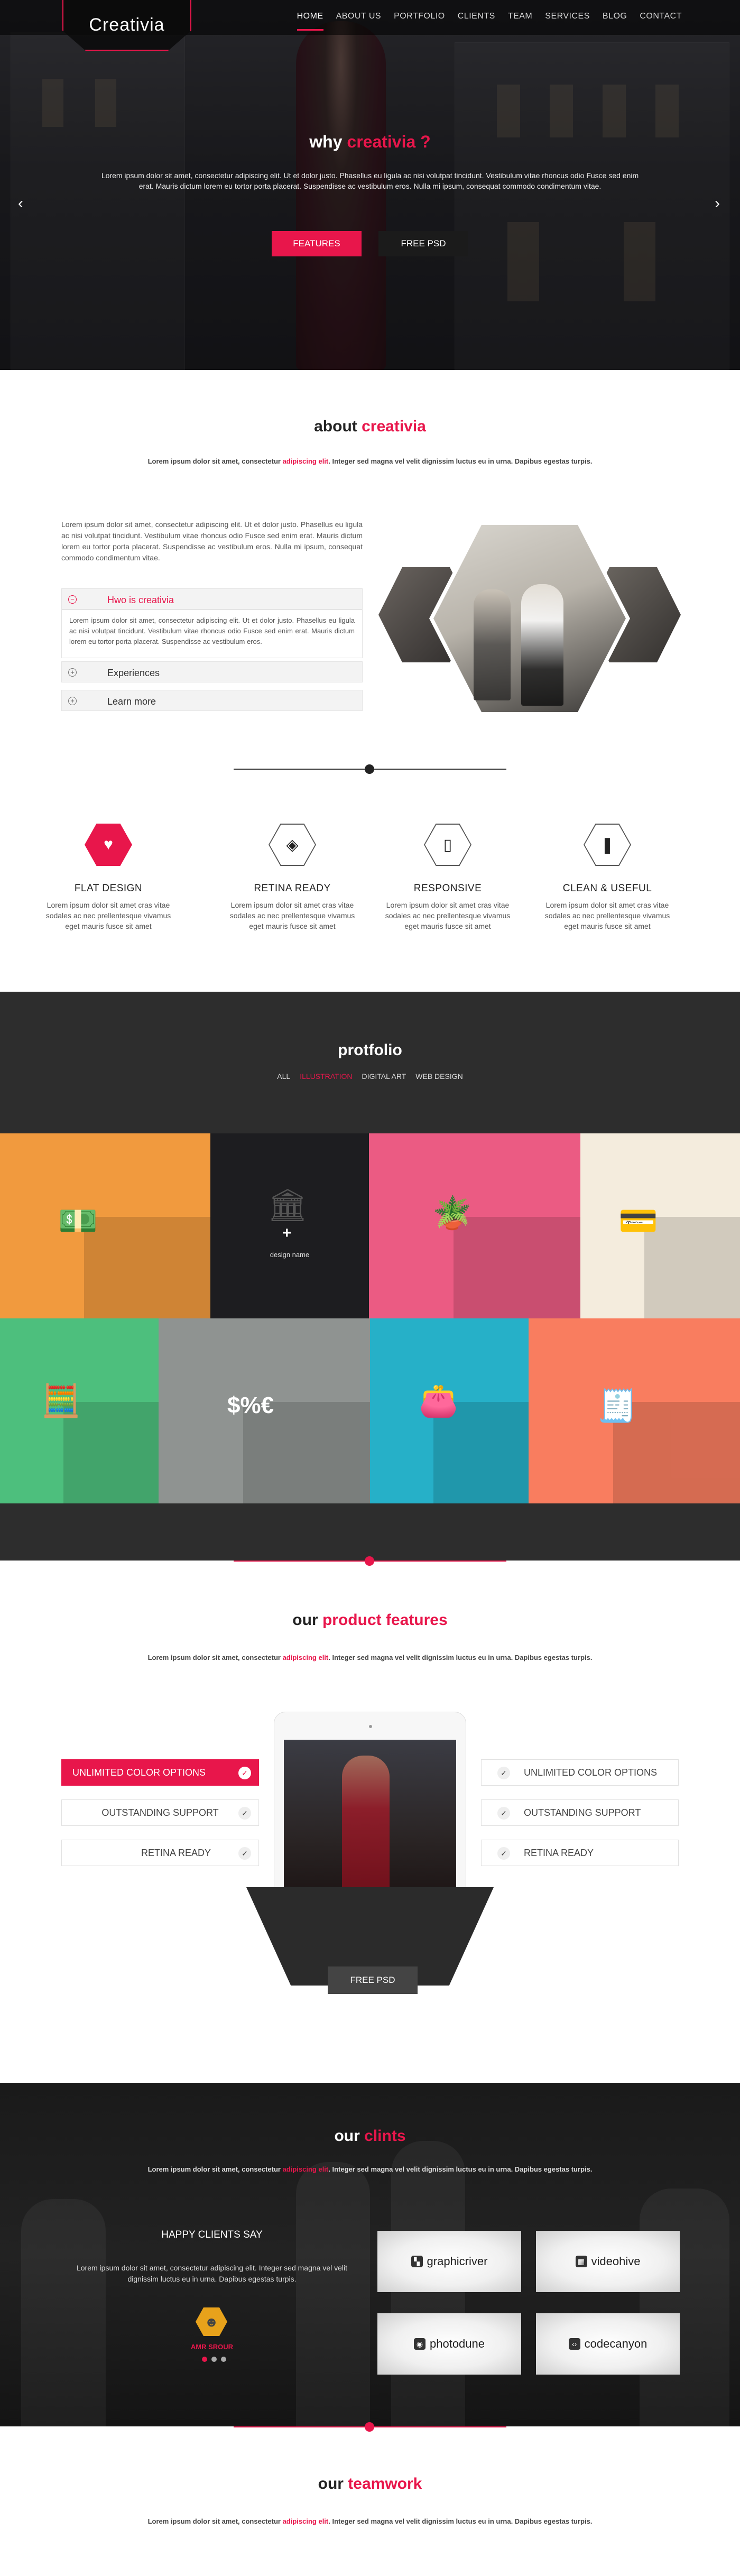 The height and width of the screenshot is (2576, 740). What do you see at coordinates (452, 1213) in the screenshot?
I see `plant-icon: 🪴` at bounding box center [452, 1213].